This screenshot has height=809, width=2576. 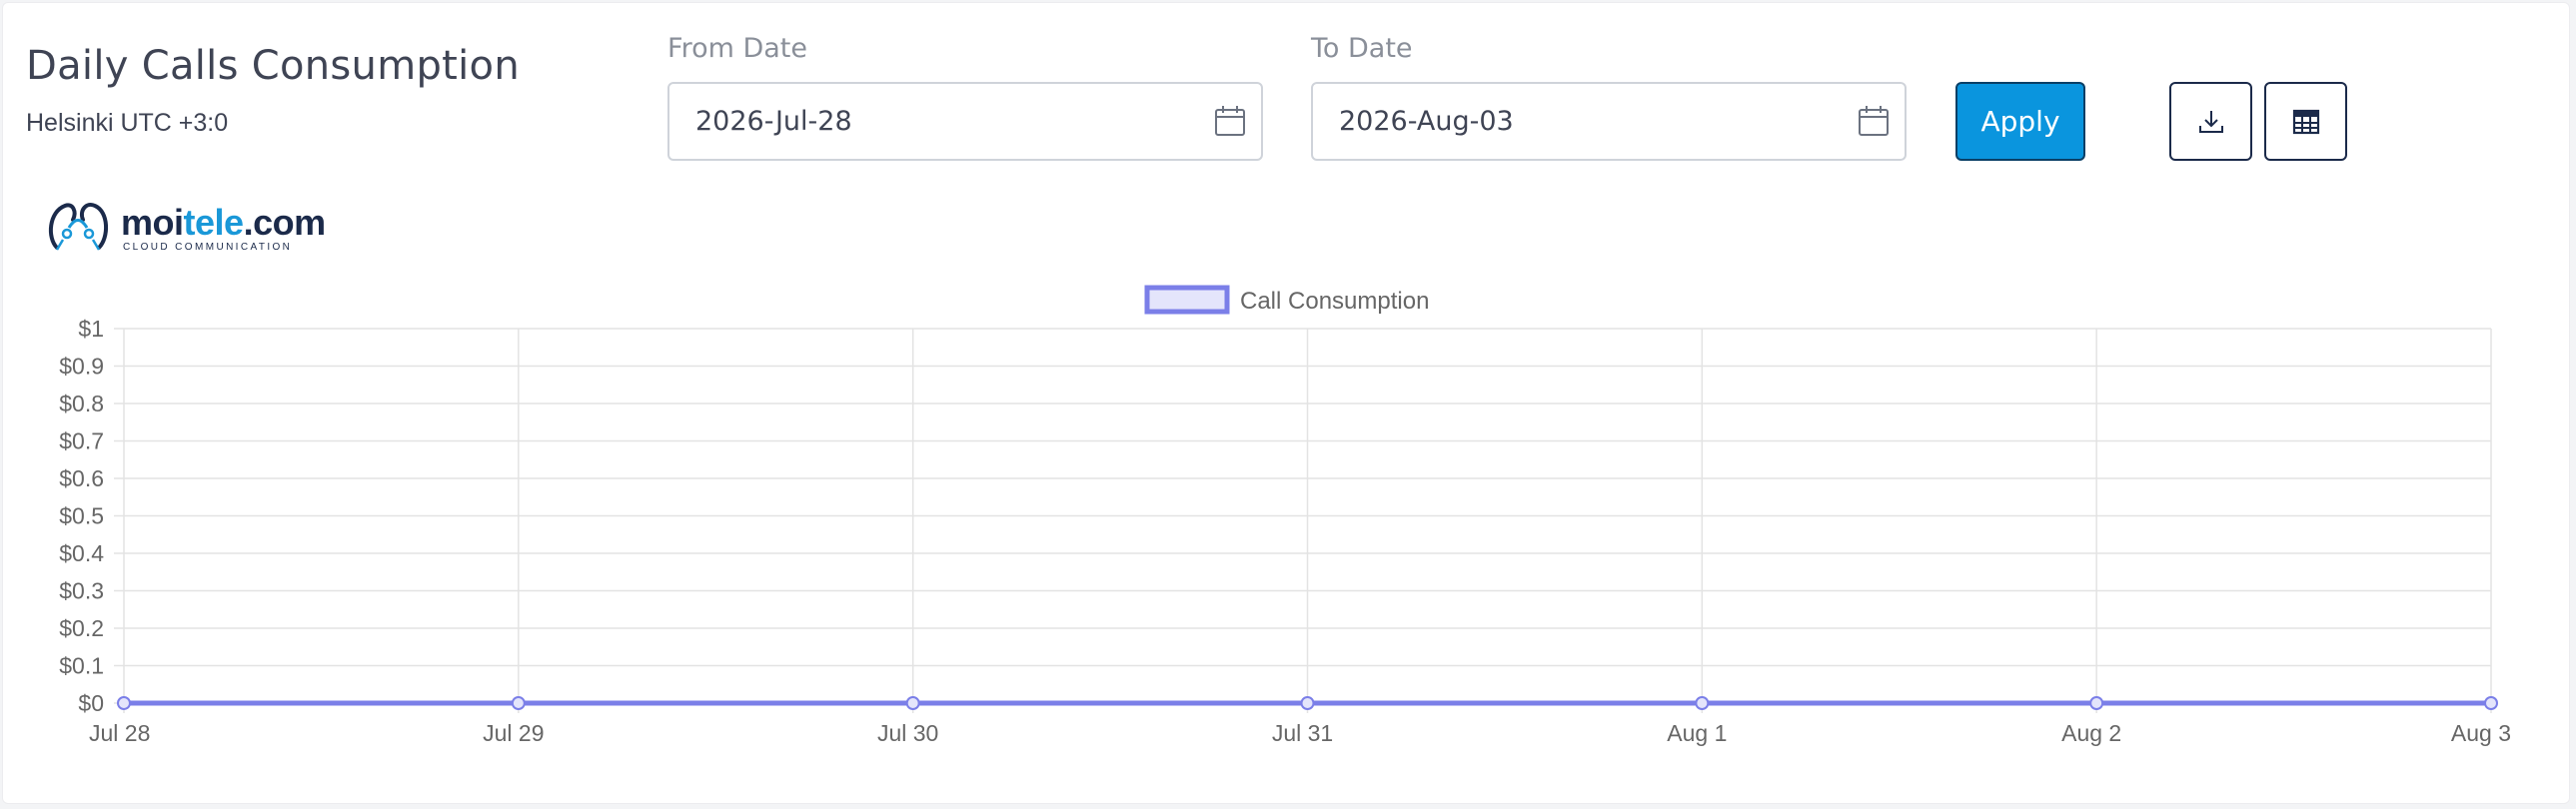 I want to click on legend-swatch, so click(x=1187, y=300).